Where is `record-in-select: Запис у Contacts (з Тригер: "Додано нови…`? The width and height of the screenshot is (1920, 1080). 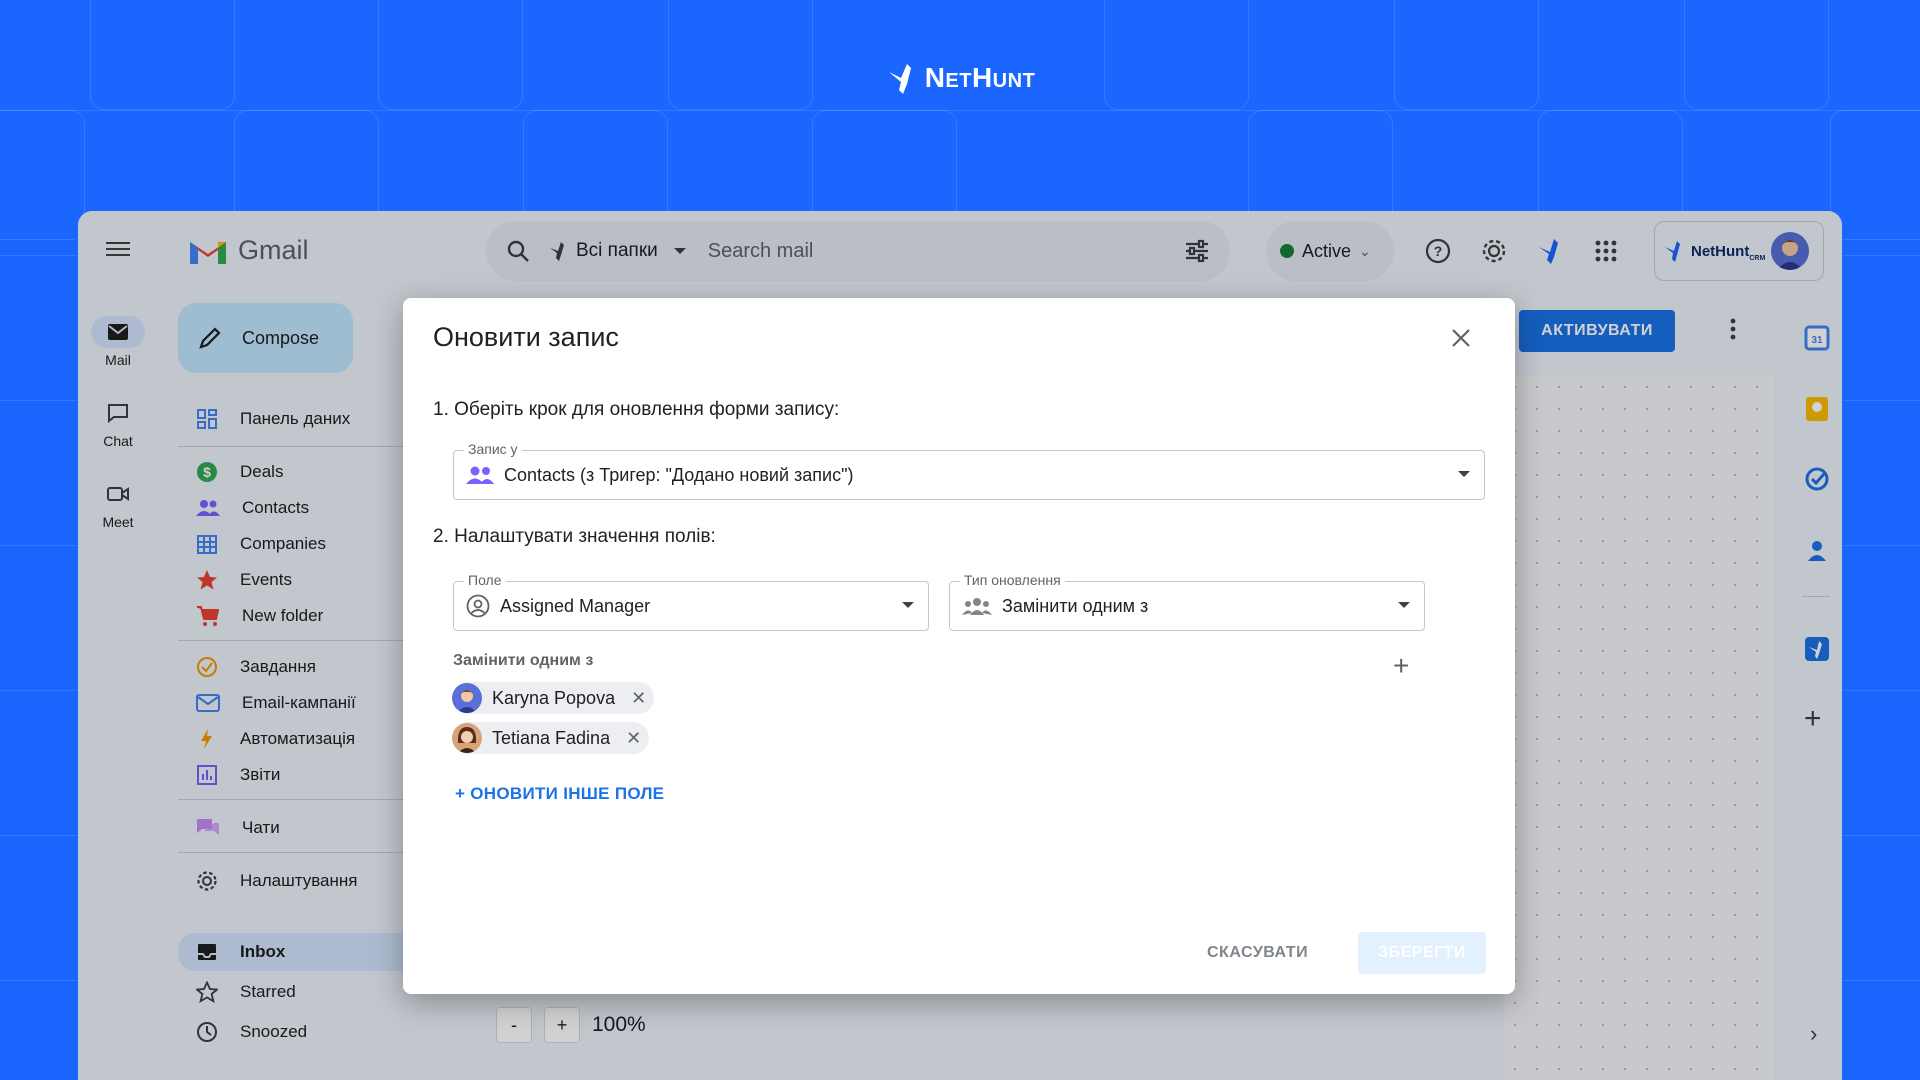
record-in-select: Запис у Contacts (з Тригер: "Додано нови… is located at coordinates (969, 470).